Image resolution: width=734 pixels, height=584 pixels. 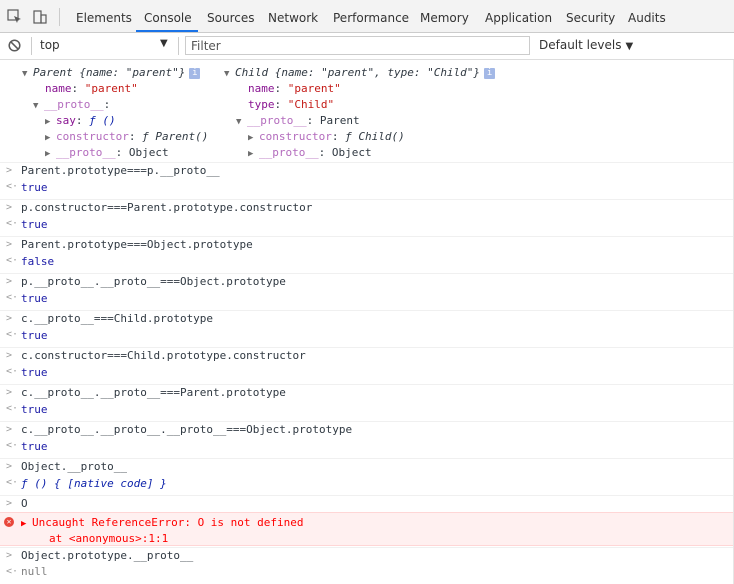 I want to click on child-proto2-property: ▶ __proto__: Object, so click(x=310, y=153).